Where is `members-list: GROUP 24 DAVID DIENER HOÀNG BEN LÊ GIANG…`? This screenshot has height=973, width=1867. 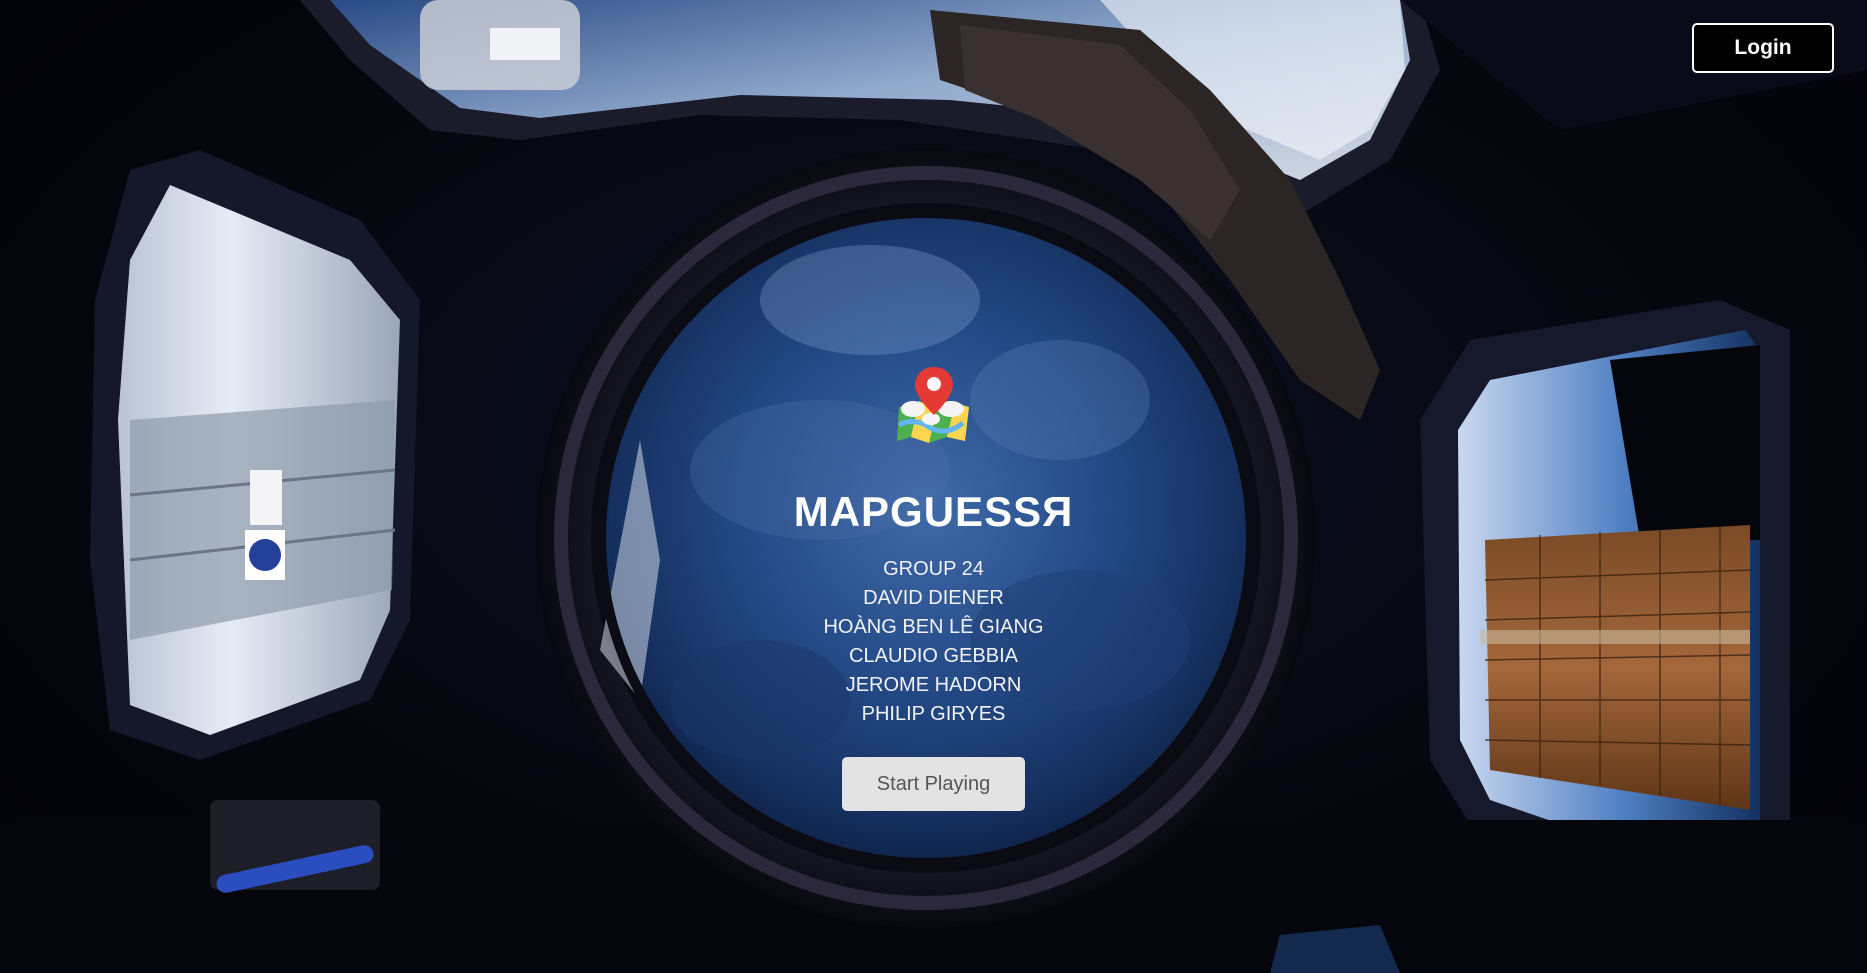 members-list: GROUP 24 DAVID DIENER HOÀNG BEN LÊ GIANG… is located at coordinates (933, 642).